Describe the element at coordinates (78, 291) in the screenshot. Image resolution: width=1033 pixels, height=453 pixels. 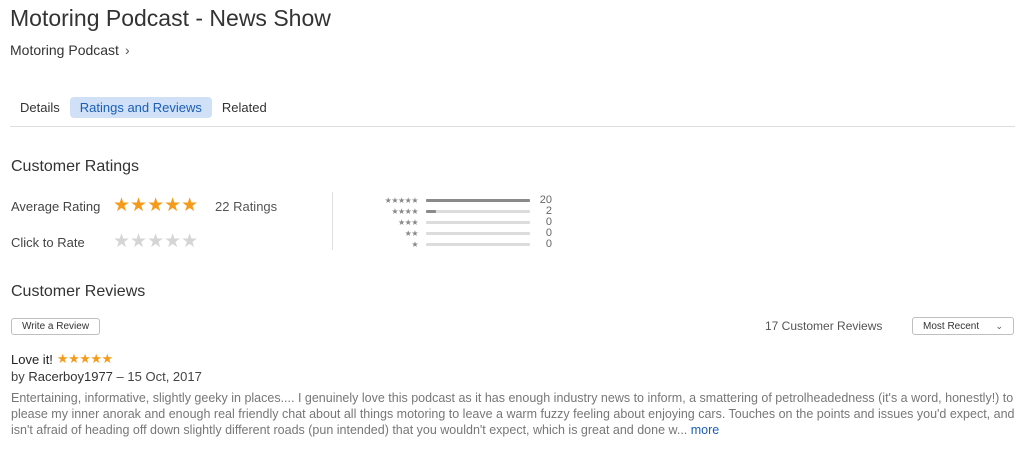
I see `customer-reviews-heading: Customer Reviews` at that location.